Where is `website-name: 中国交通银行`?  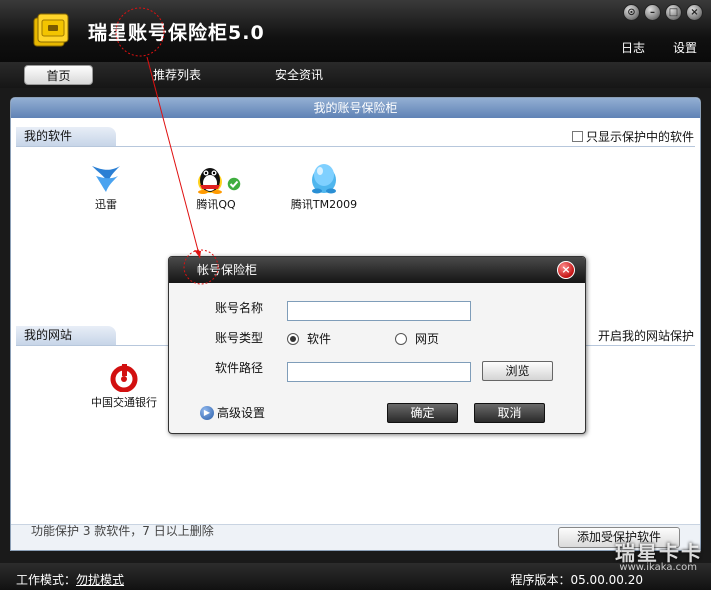
website-name: 中国交通银行 is located at coordinates (124, 402).